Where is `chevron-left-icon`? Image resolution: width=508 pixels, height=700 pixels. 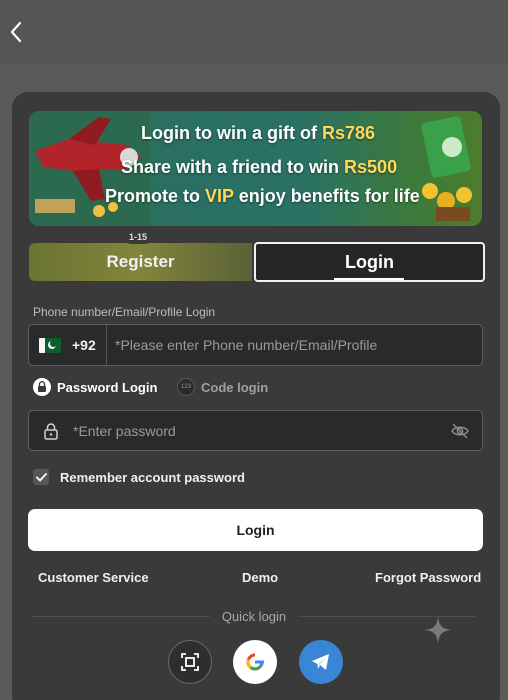 chevron-left-icon is located at coordinates (16, 32).